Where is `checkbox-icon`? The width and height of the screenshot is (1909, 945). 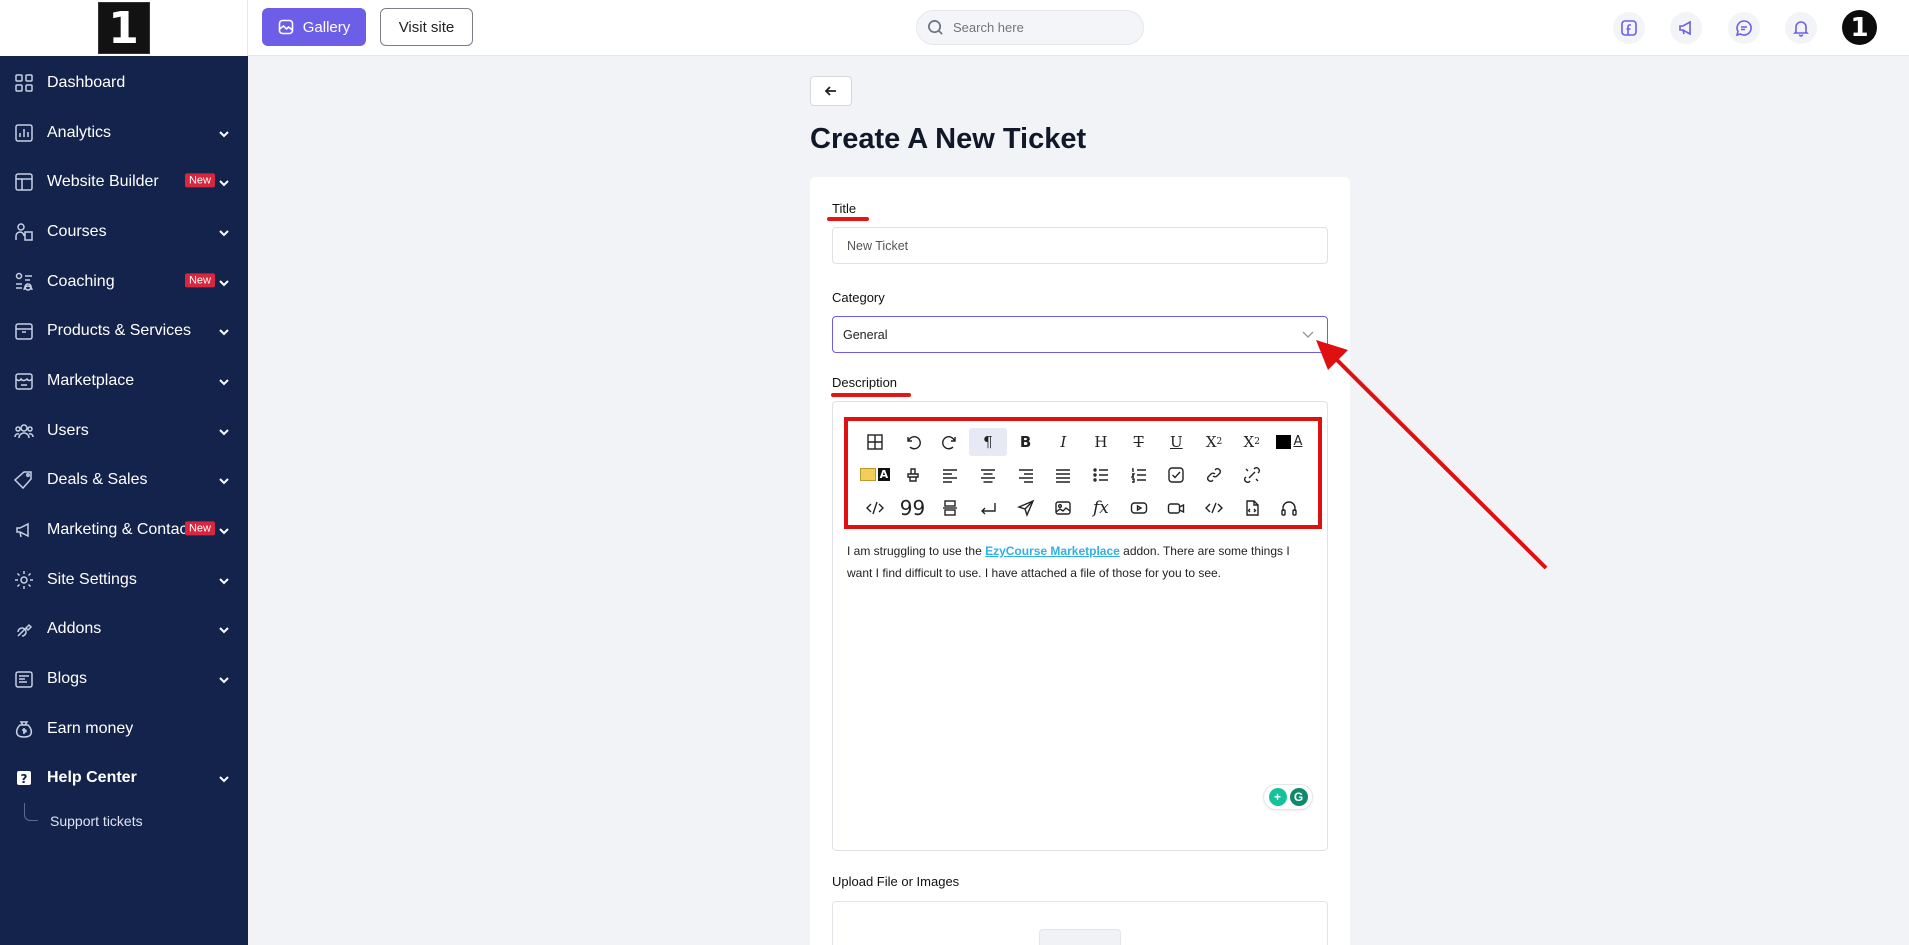
checkbox-icon is located at coordinates (1177, 475).